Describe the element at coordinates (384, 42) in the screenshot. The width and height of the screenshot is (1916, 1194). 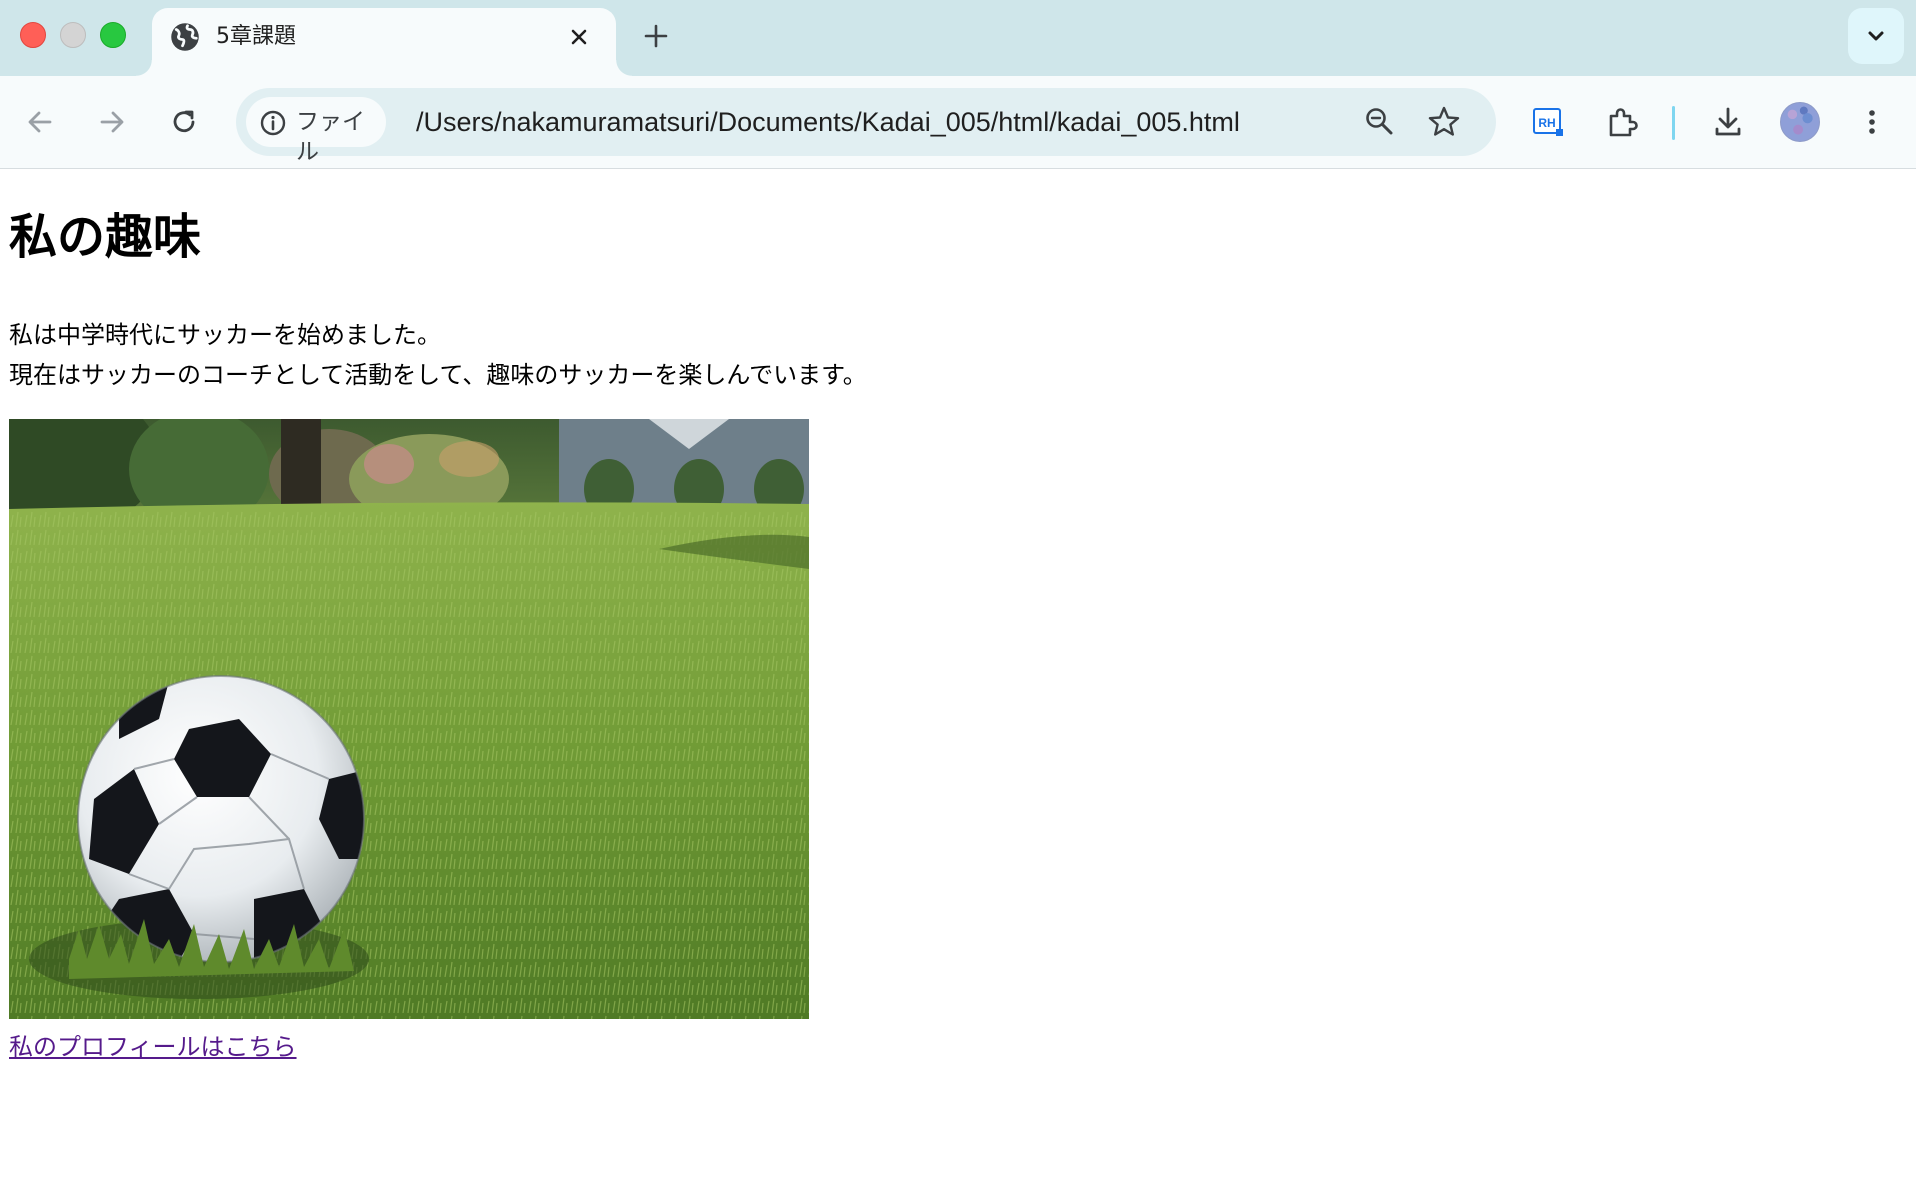
I see `active-tab: 5章課題` at that location.